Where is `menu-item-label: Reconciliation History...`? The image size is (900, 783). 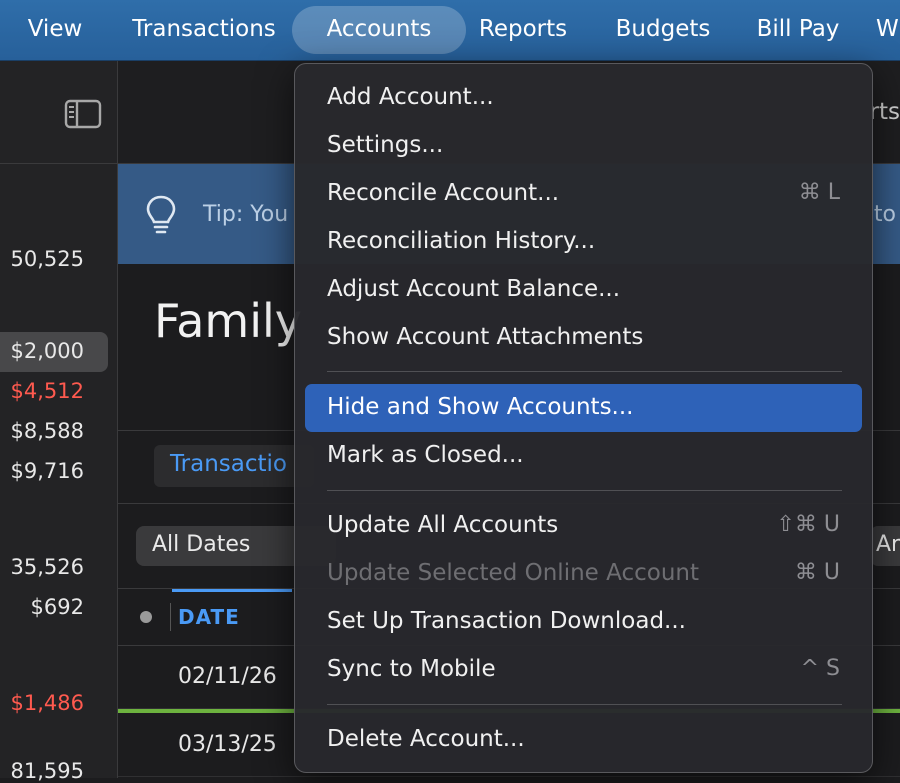
menu-item-label: Reconciliation History... is located at coordinates (461, 241).